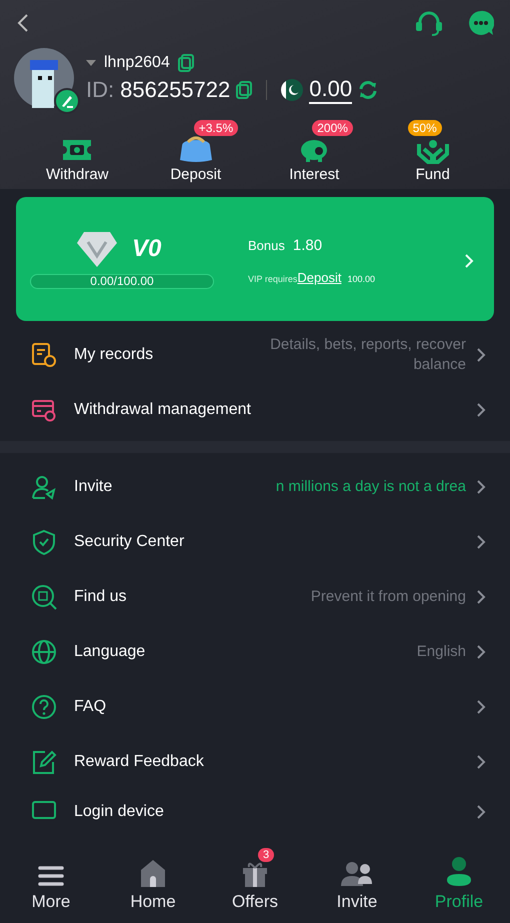 This screenshot has width=510, height=923. What do you see at coordinates (255, 486) in the screenshot?
I see `menu-item: Invite n millions a day is not a drea` at bounding box center [255, 486].